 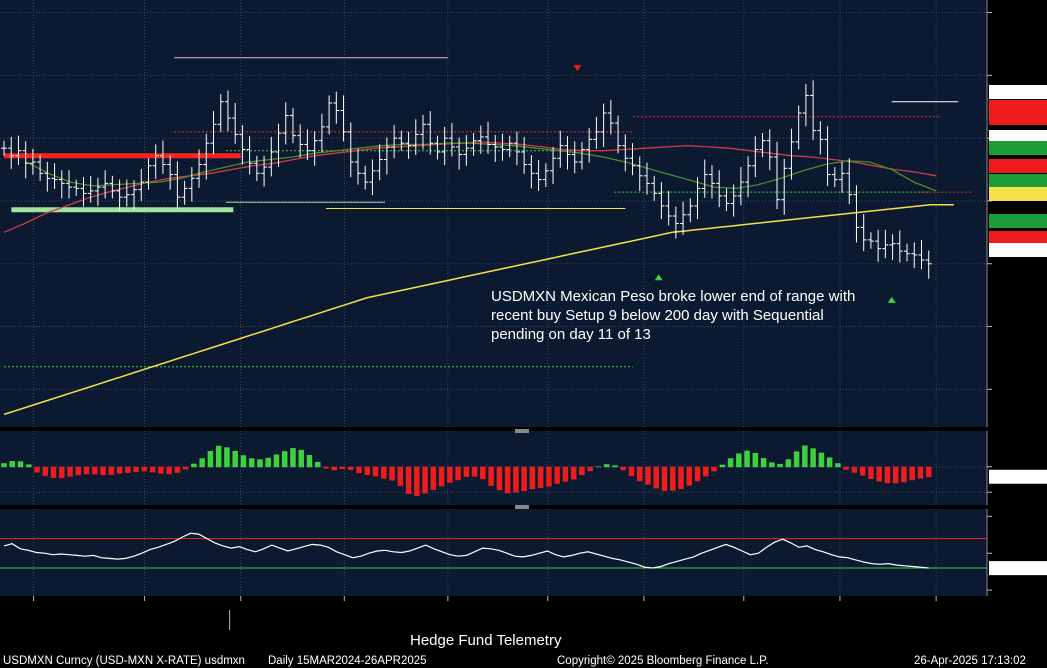 I want to click on source-label: Hedge Fund Telemetry, so click(x=486, y=640).